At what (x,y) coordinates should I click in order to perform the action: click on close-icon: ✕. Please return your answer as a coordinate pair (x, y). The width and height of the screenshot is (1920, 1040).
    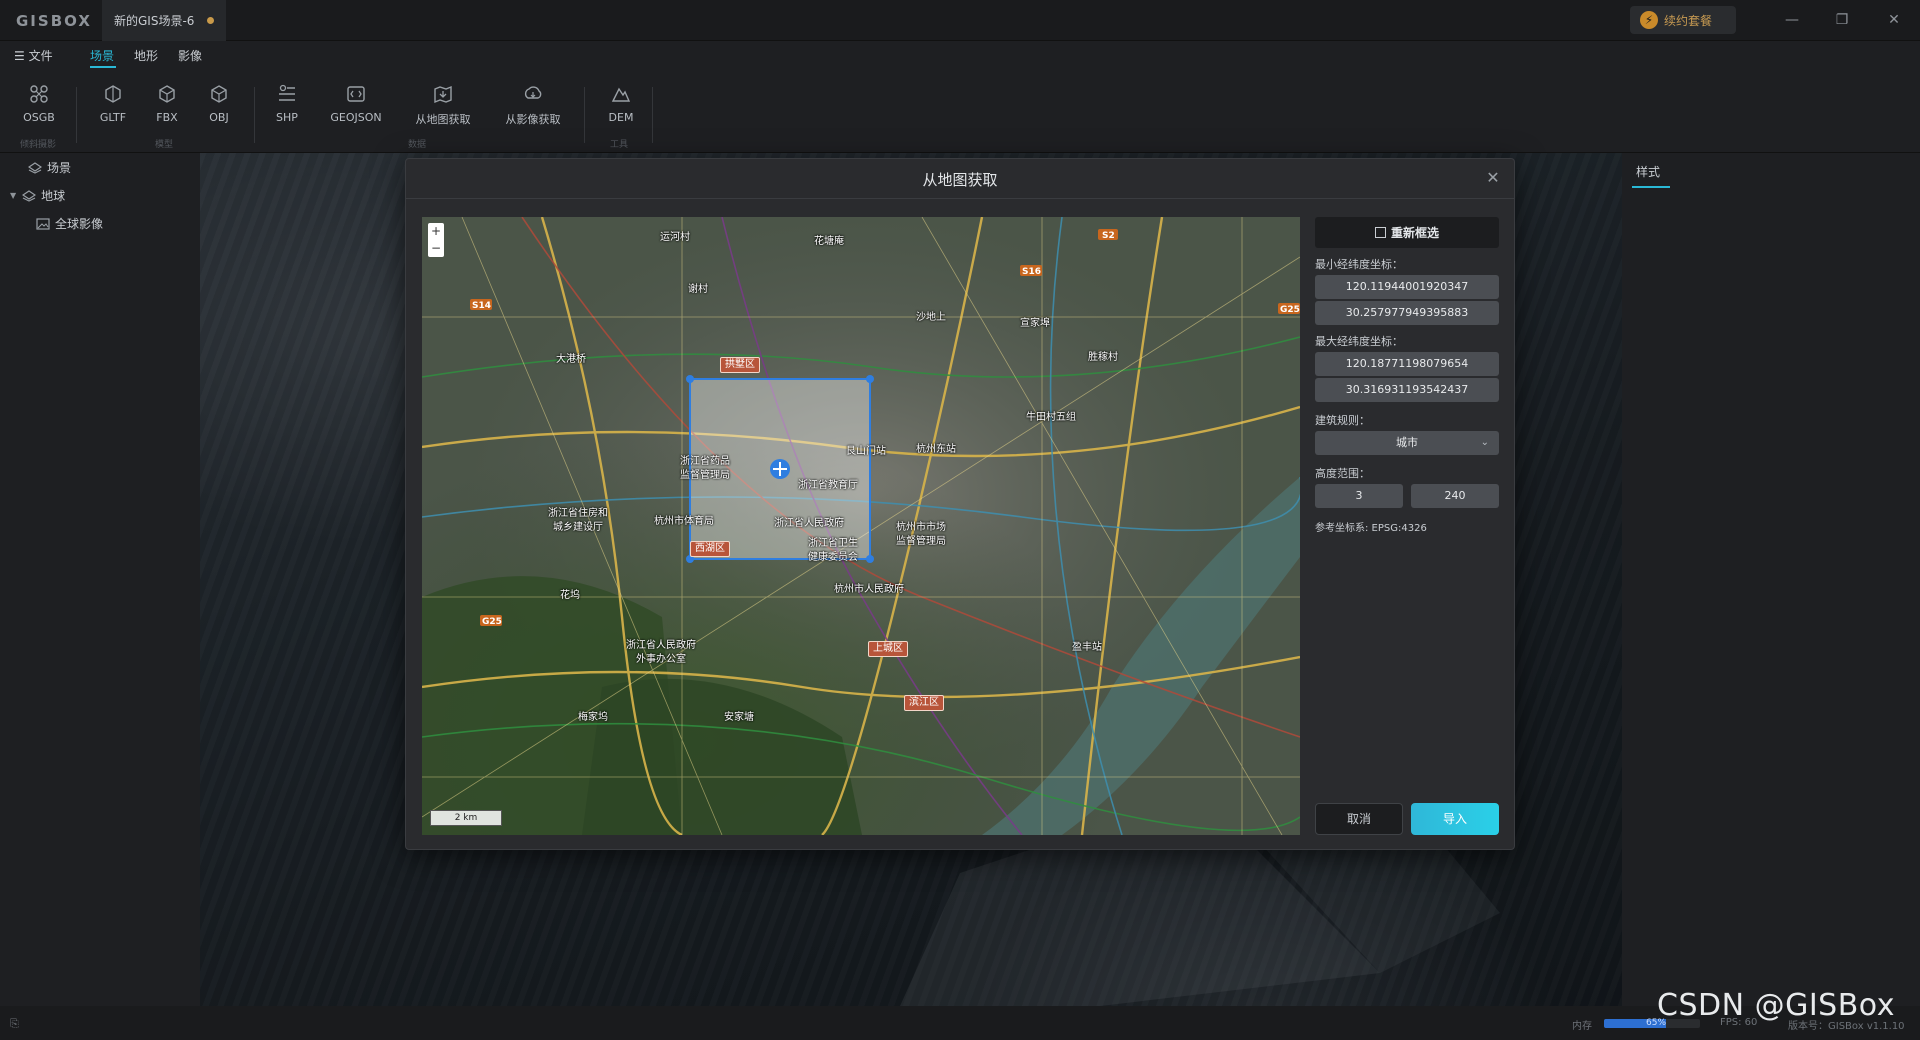
    Looking at the image, I should click on (1493, 178).